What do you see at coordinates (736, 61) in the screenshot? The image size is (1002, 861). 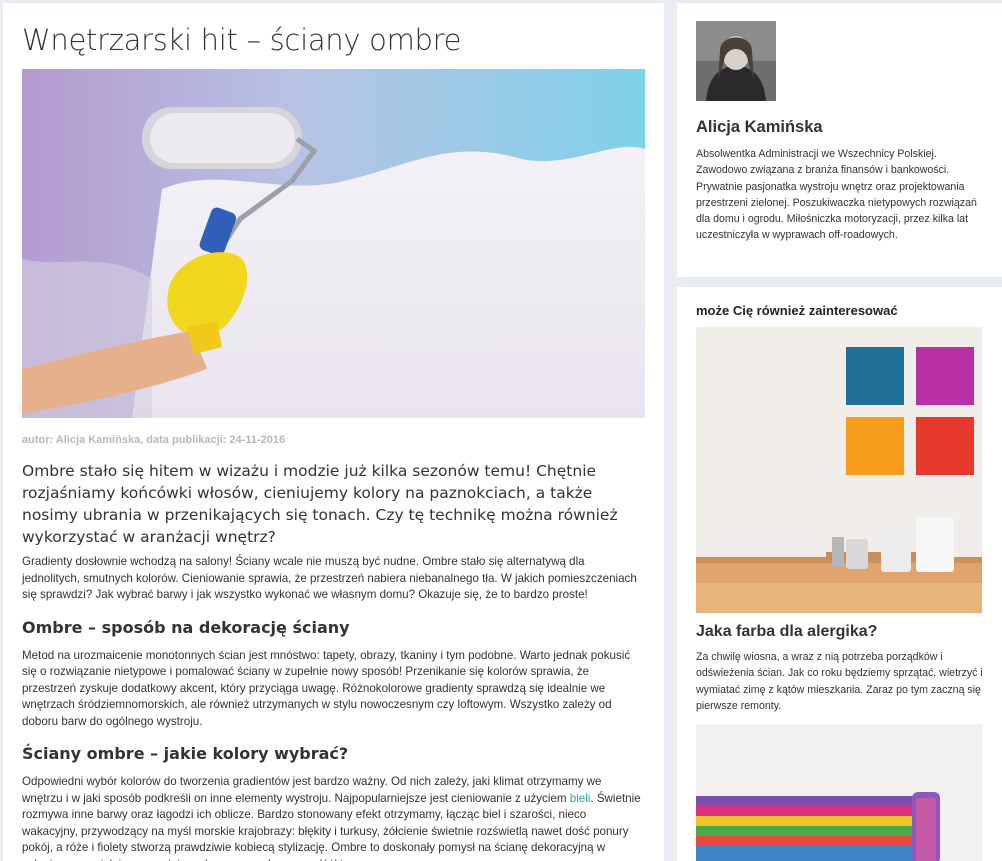 I see `avatar` at bounding box center [736, 61].